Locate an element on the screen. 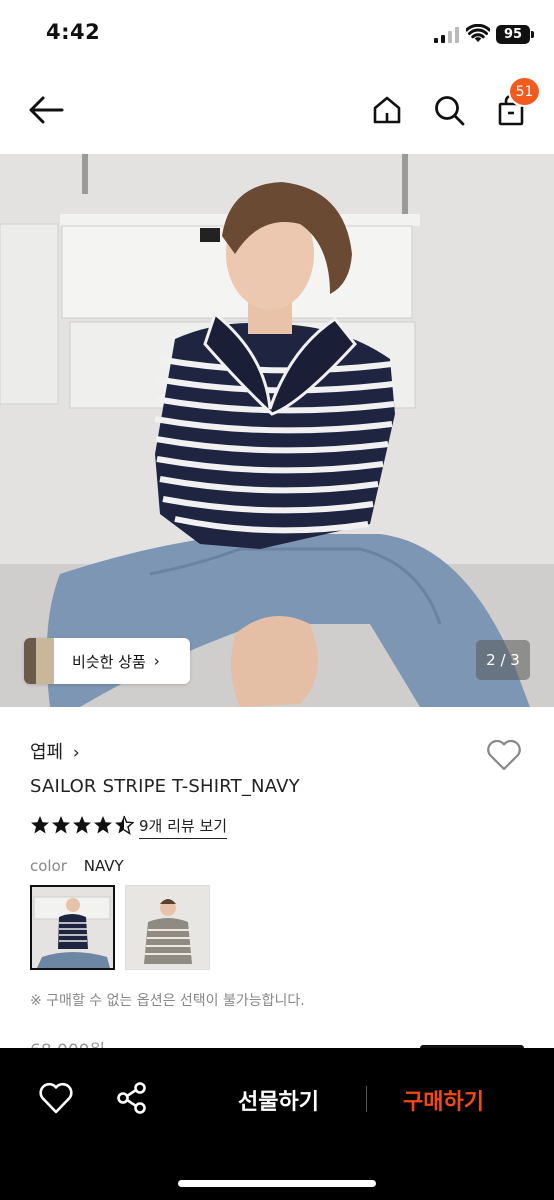 The height and width of the screenshot is (1200, 554). battery-indicator: 95 is located at coordinates (513, 34).